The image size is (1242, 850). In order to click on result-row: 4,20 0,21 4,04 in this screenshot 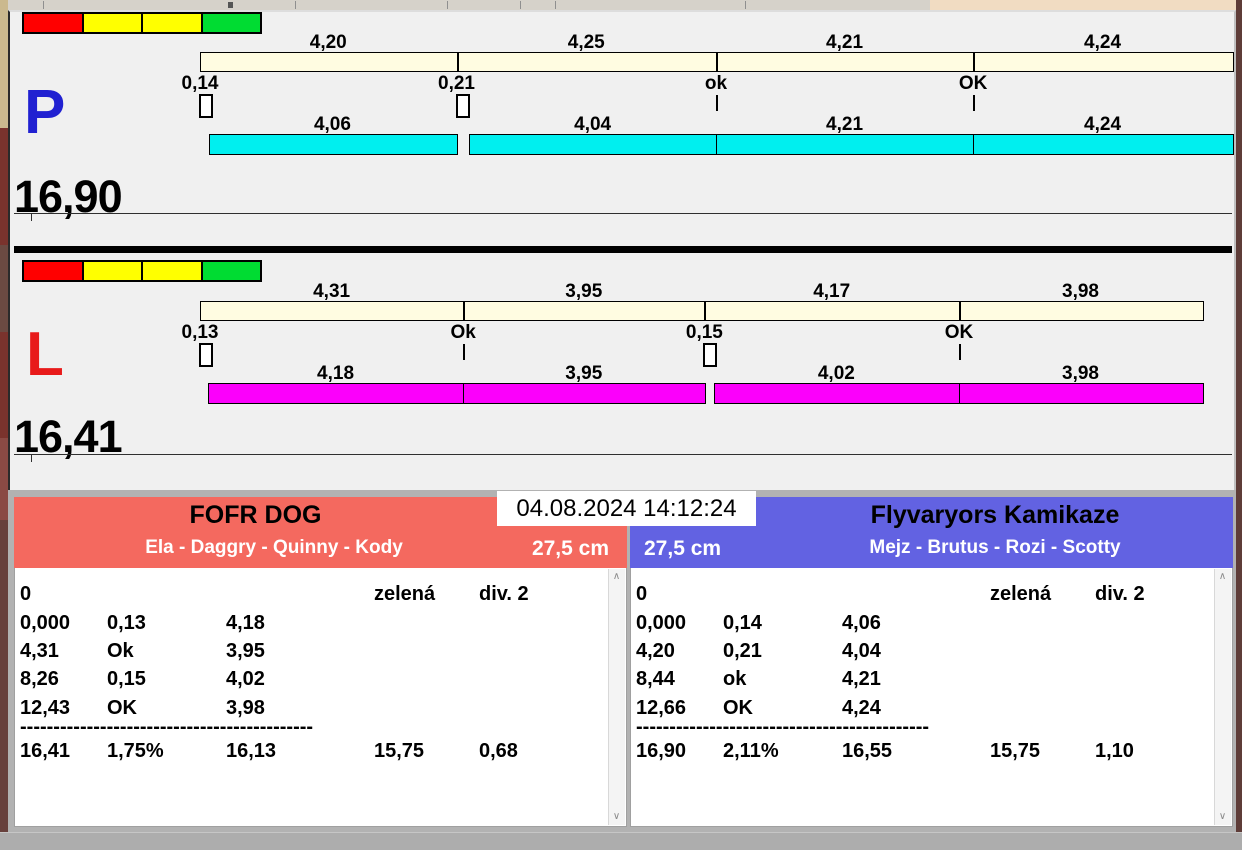, I will do `click(923, 653)`.